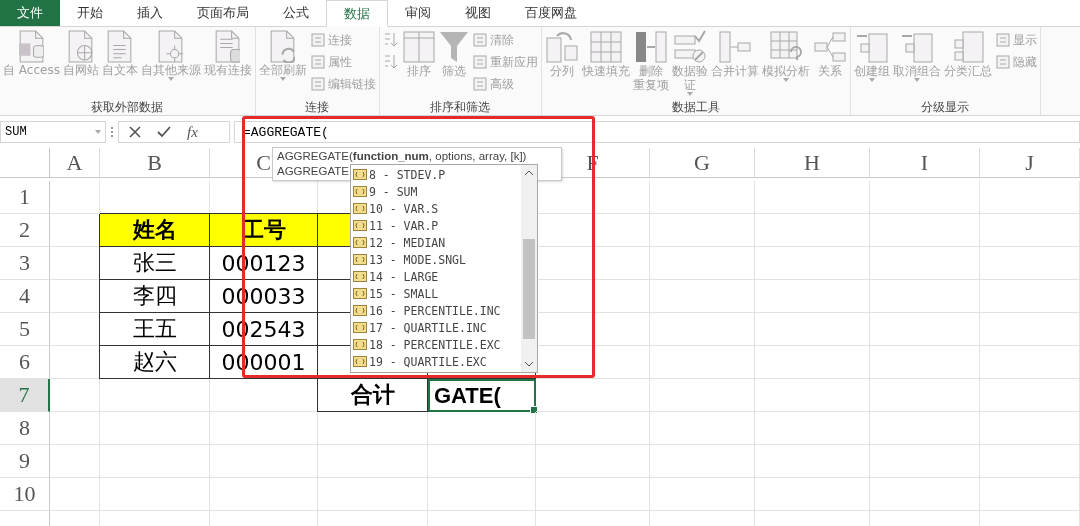 The image size is (1080, 526). I want to click on row-header: 7, so click(25, 395).